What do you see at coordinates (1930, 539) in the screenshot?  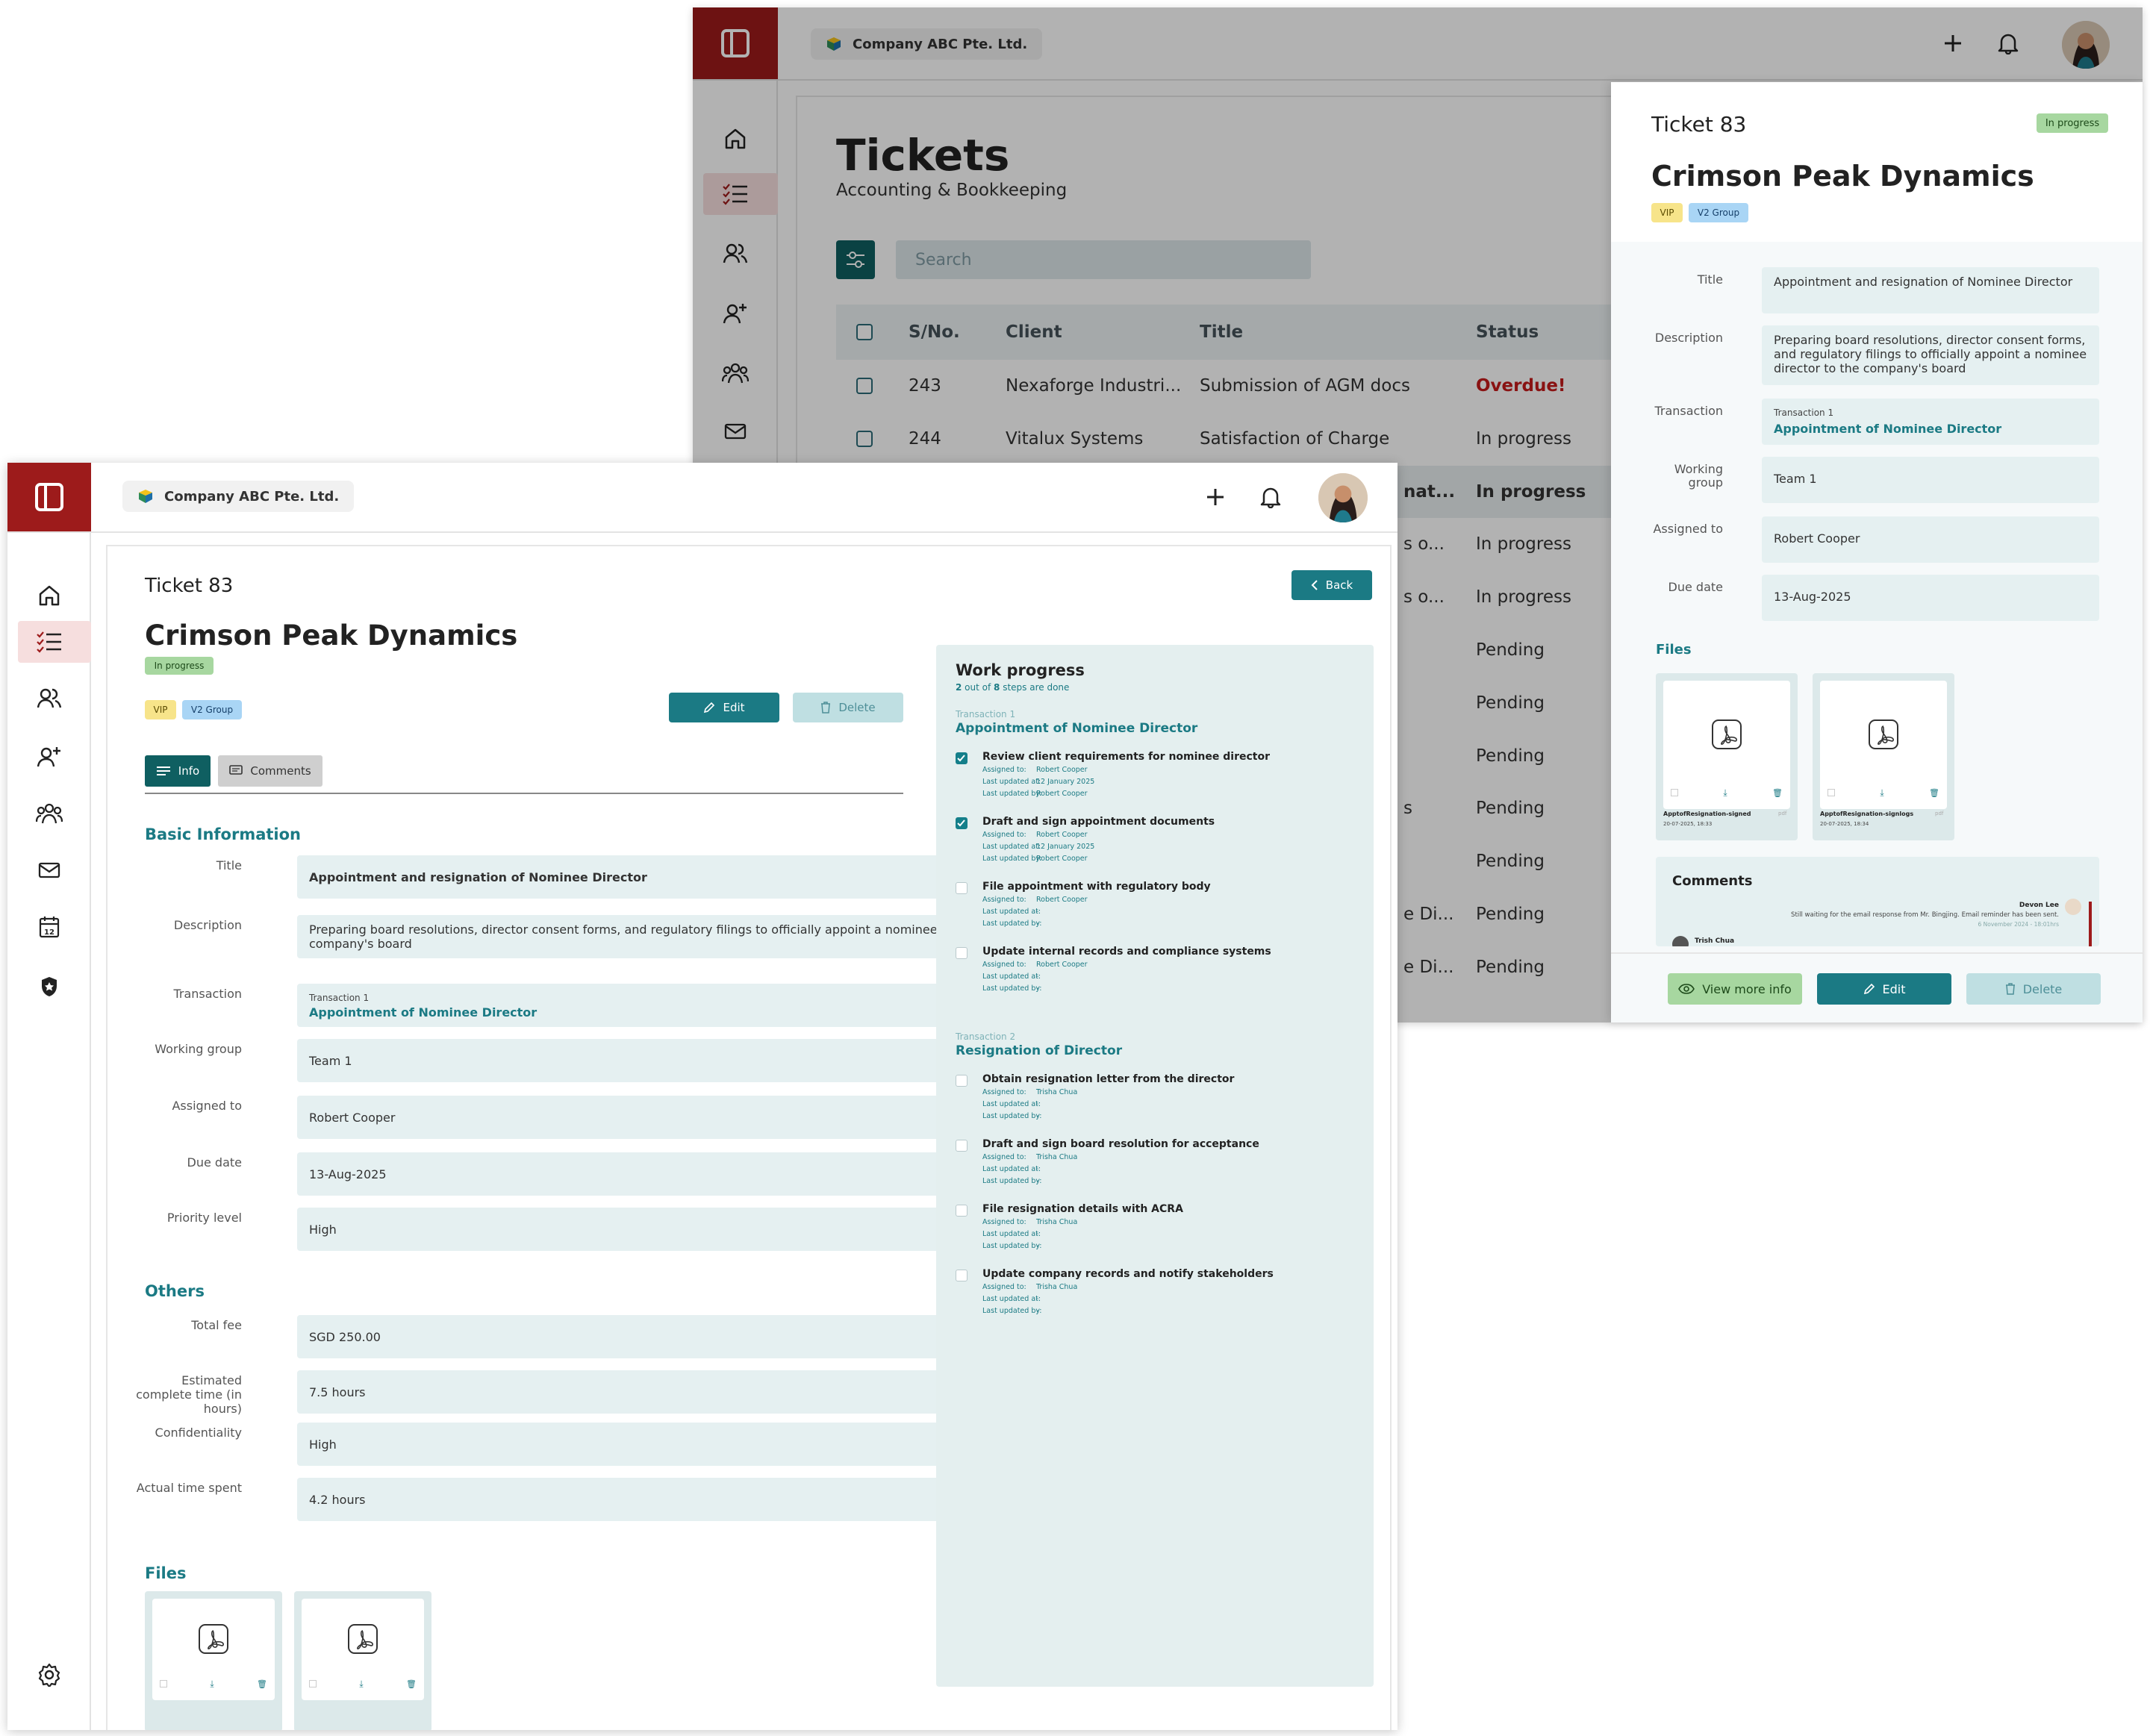 I see `panel-field-value: Robert Cooper` at bounding box center [1930, 539].